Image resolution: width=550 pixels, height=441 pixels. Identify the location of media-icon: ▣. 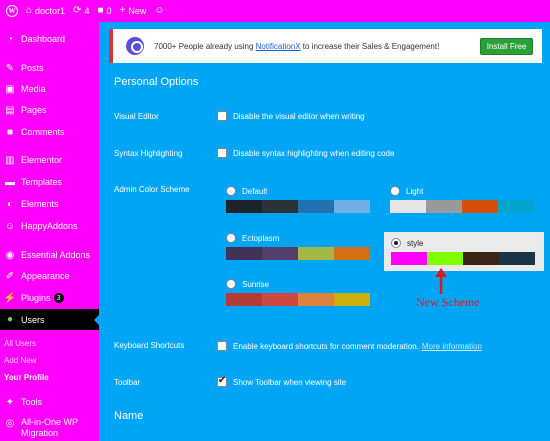
(10, 89).